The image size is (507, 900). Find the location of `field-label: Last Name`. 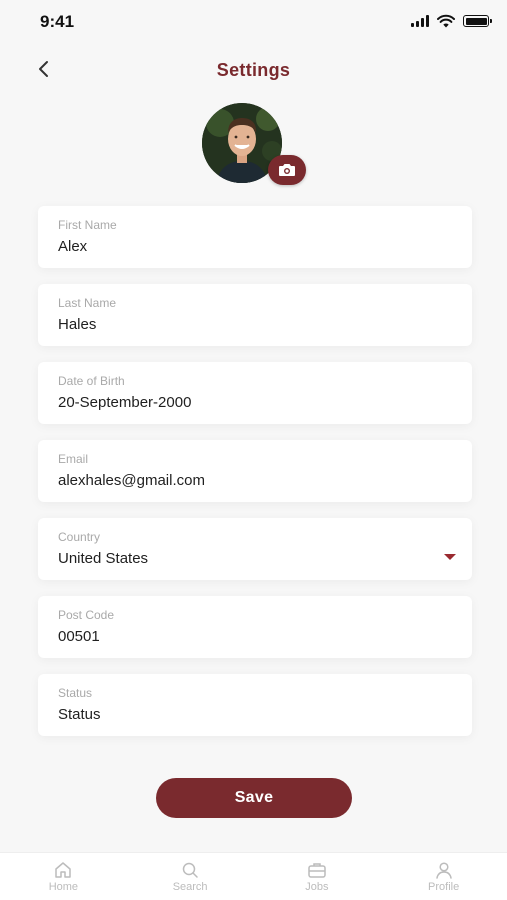

field-label: Last Name is located at coordinates (87, 303).